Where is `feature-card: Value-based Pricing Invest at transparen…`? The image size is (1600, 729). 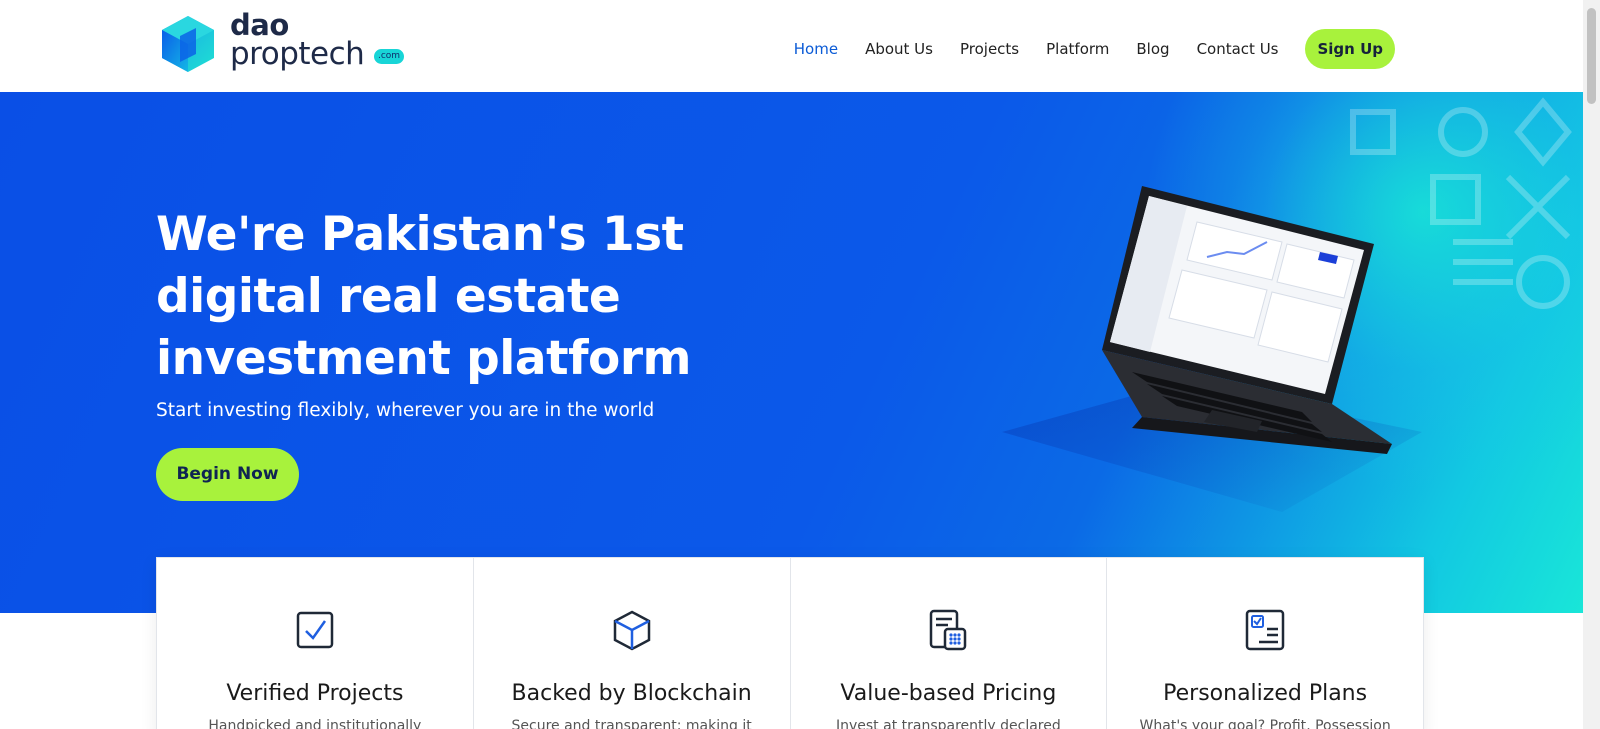
feature-card: Value-based Pricing Invest at transparen… is located at coordinates (949, 643).